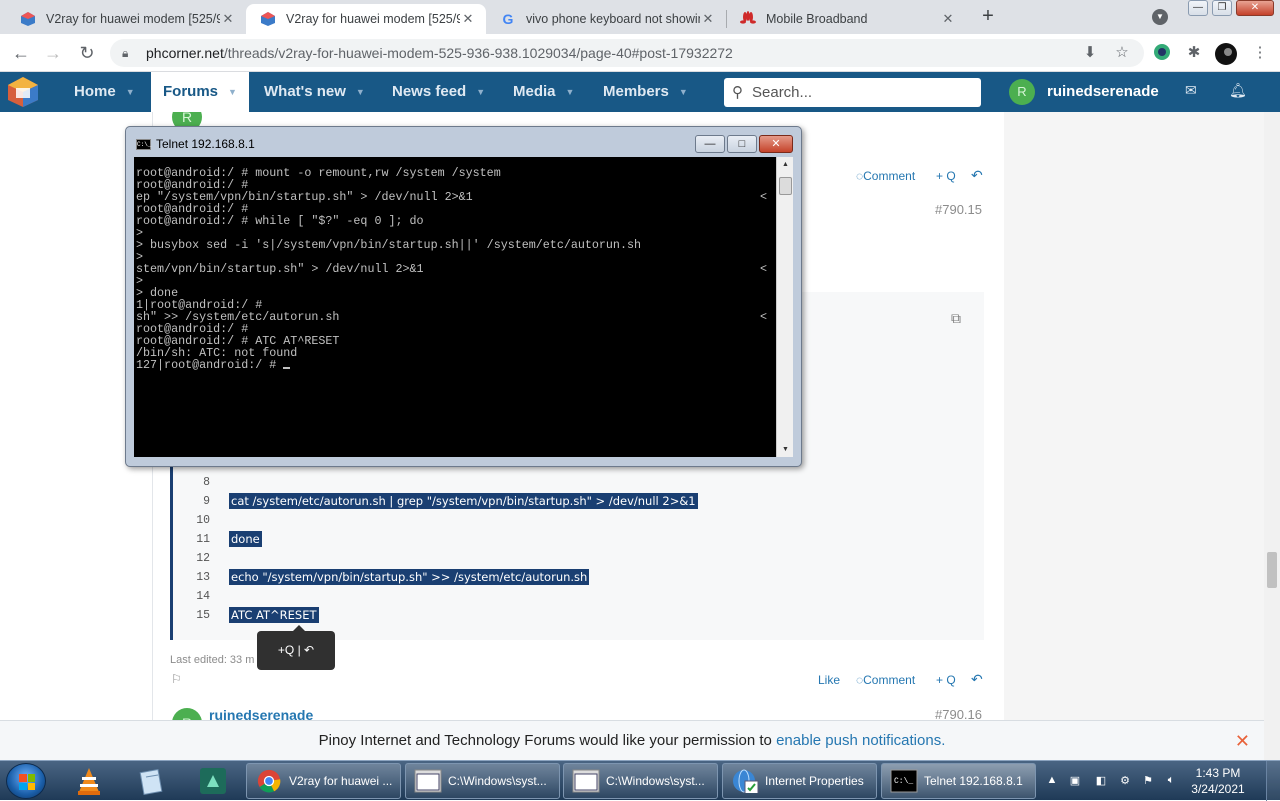 The image size is (1280, 801). I want to click on page-scrollbar, so click(1272, 436).